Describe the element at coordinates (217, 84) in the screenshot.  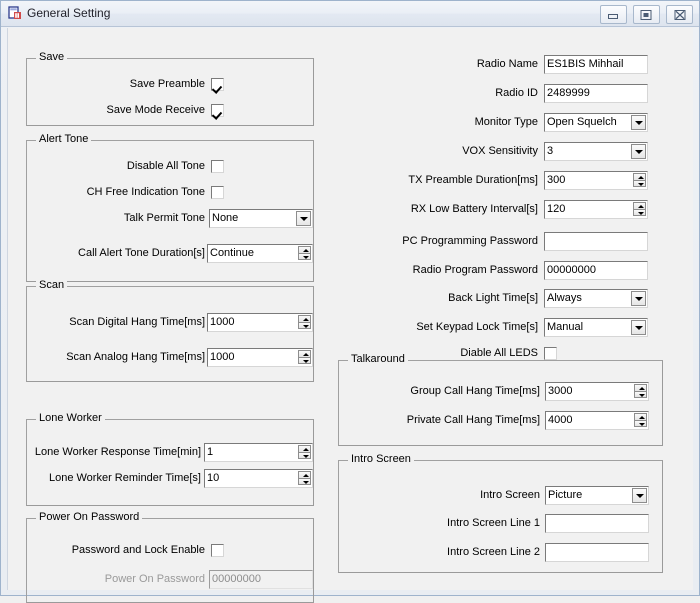
I see `save-preamble-checkbox` at that location.